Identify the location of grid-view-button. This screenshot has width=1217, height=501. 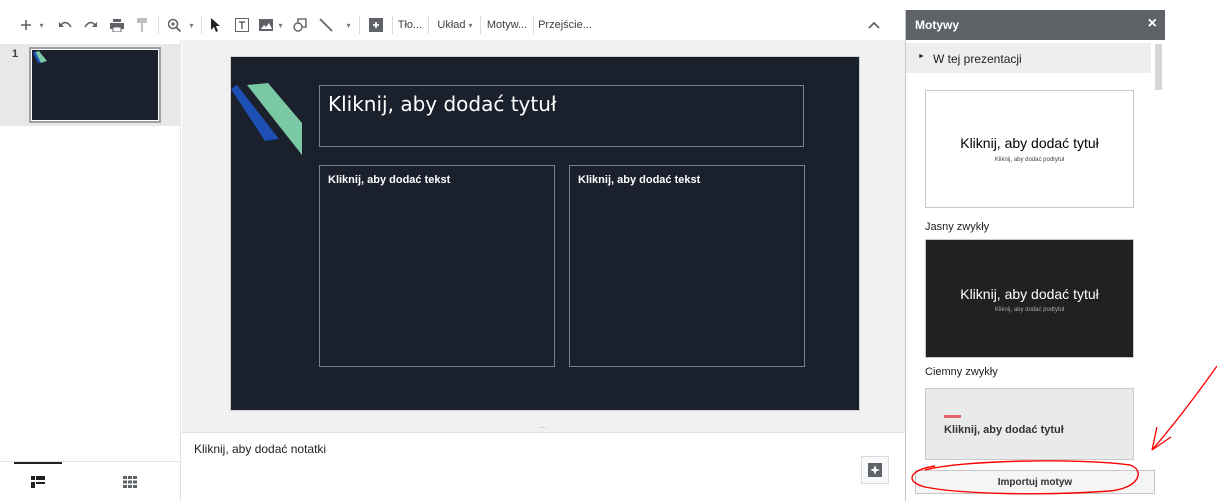
(130, 481).